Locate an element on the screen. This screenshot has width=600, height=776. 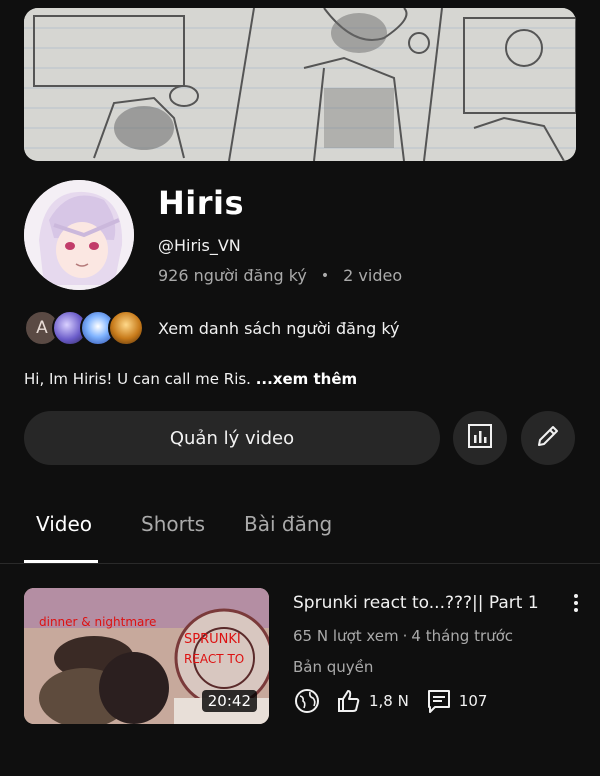
channel-stats: 926 người đăng ký • 2 video is located at coordinates (280, 275).